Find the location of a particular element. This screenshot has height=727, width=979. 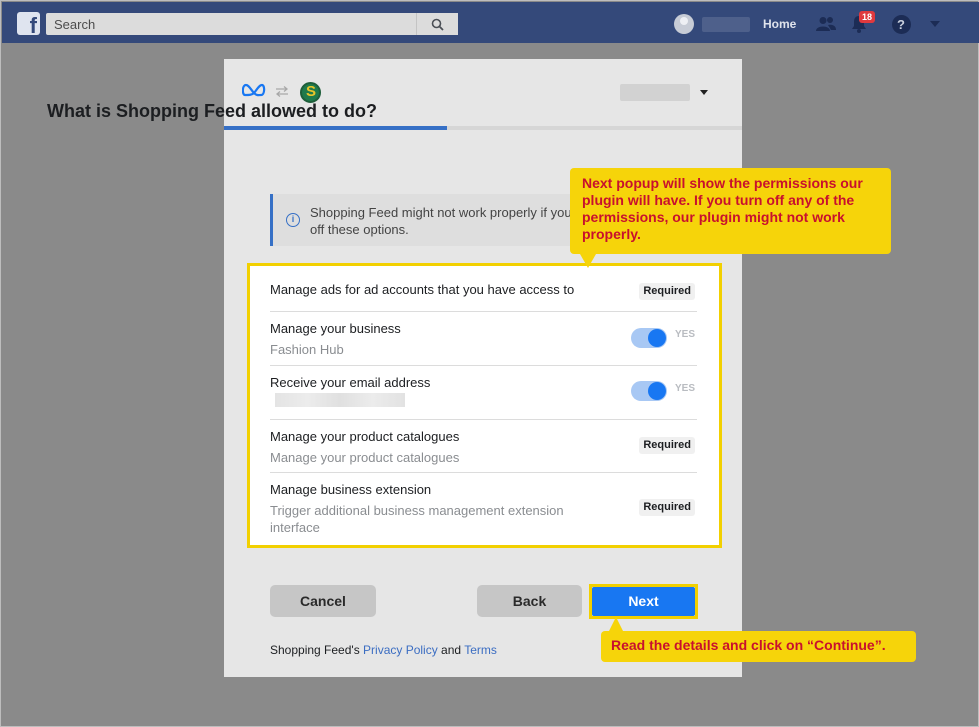

back-button: Back is located at coordinates (529, 601).